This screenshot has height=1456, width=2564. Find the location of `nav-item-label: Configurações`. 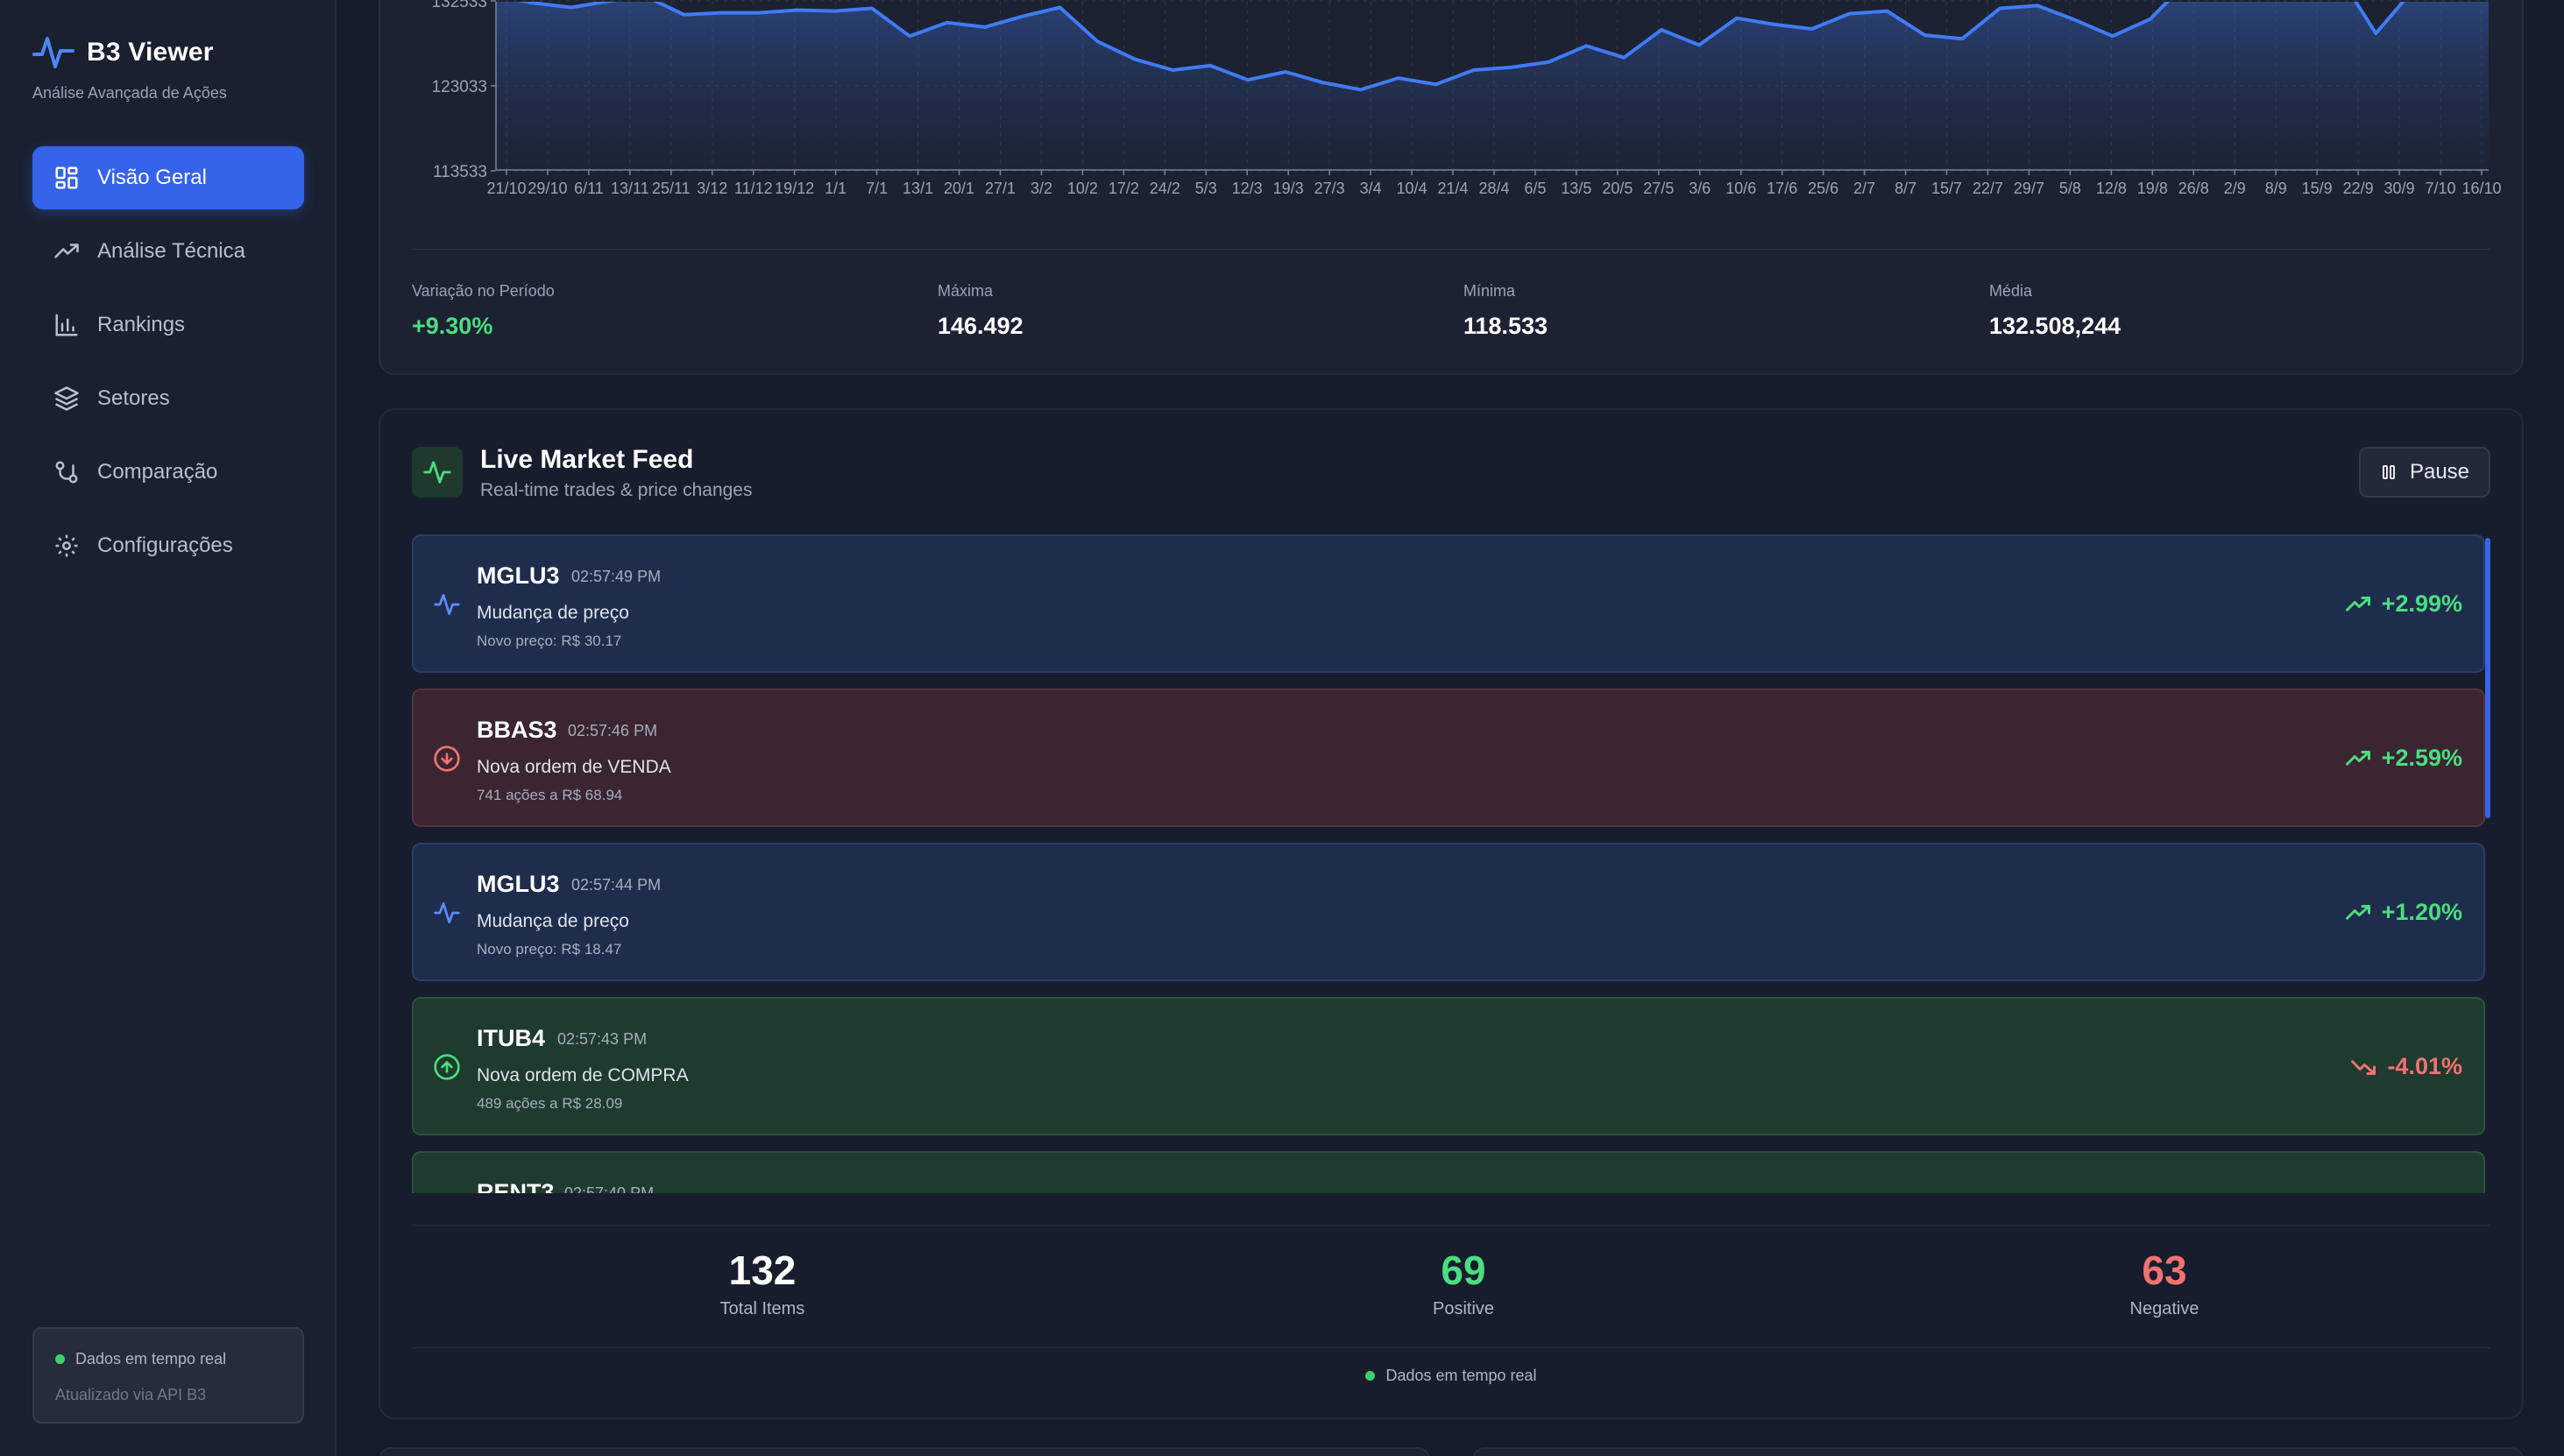

nav-item-label: Configurações is located at coordinates (165, 545).